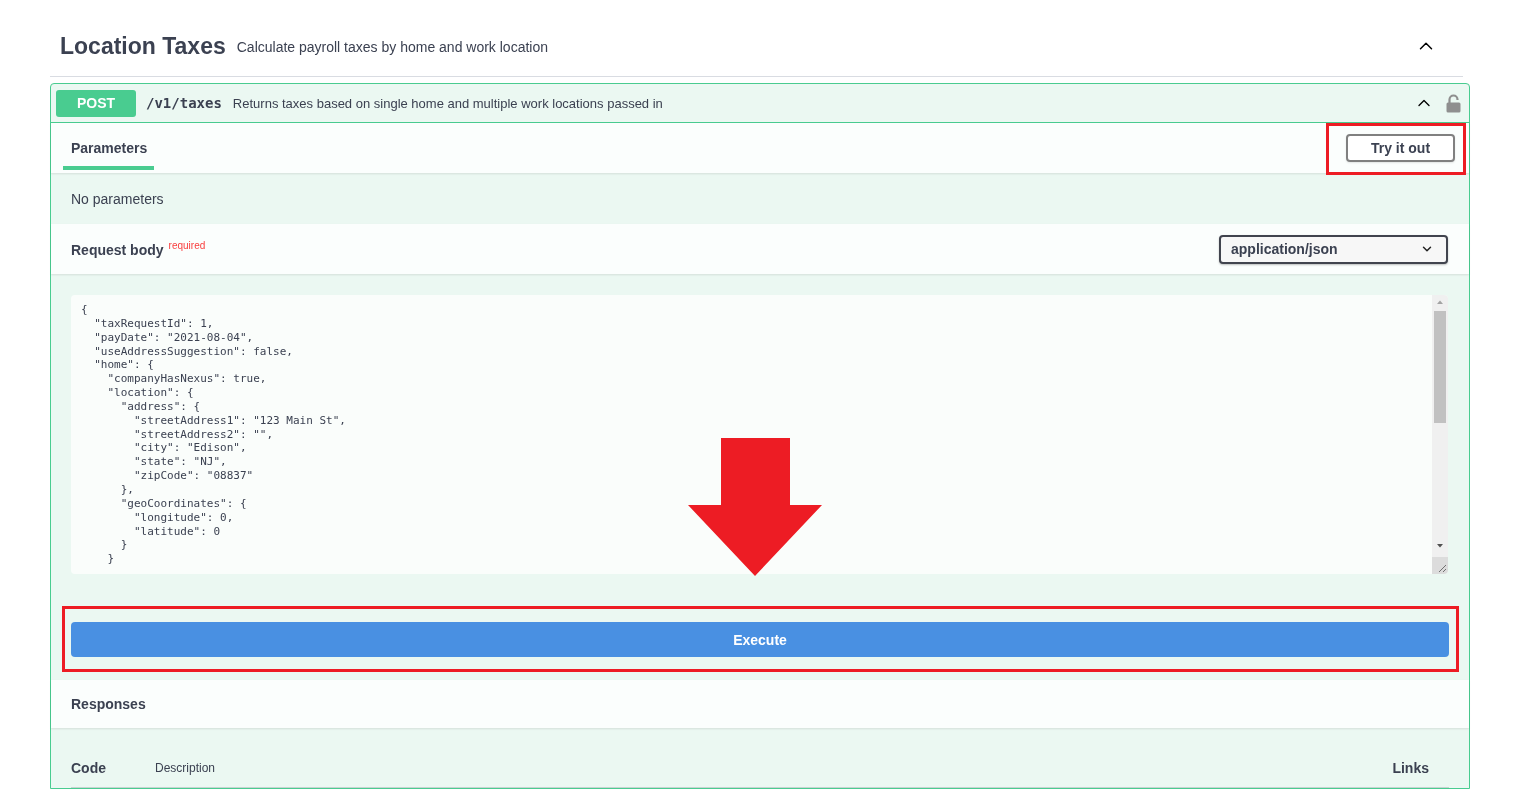  I want to click on column-header: Code, so click(89, 767).